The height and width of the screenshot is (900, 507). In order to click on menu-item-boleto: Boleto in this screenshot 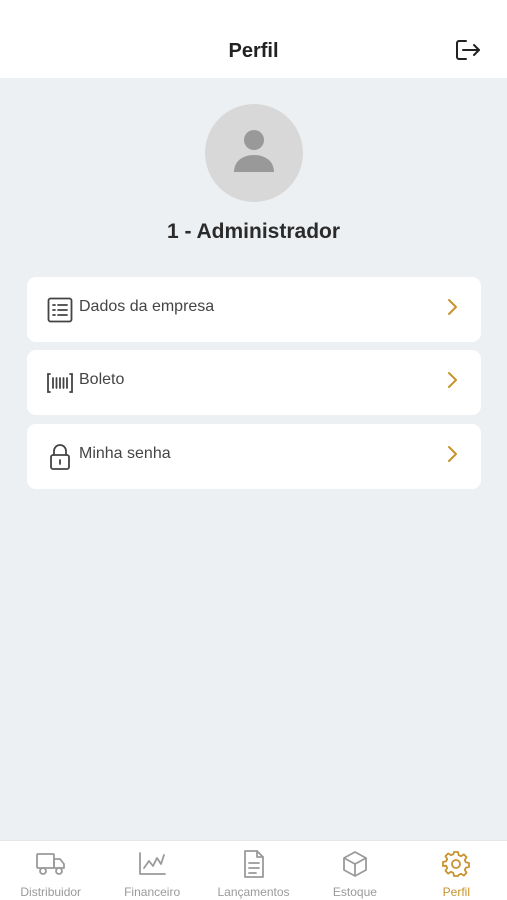, I will do `click(254, 382)`.